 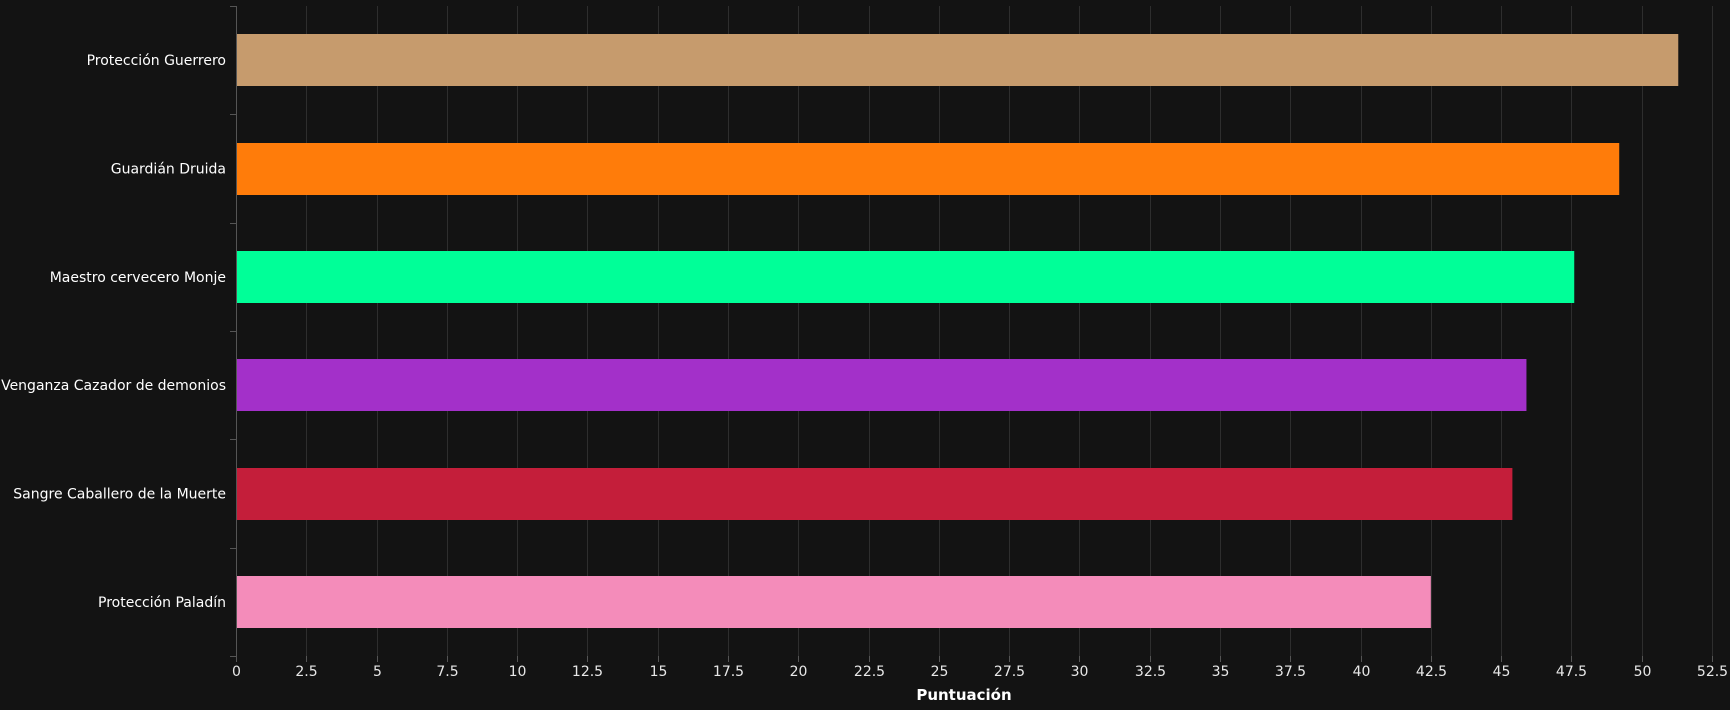 I want to click on x-tick-label: 22.5, so click(x=869, y=672).